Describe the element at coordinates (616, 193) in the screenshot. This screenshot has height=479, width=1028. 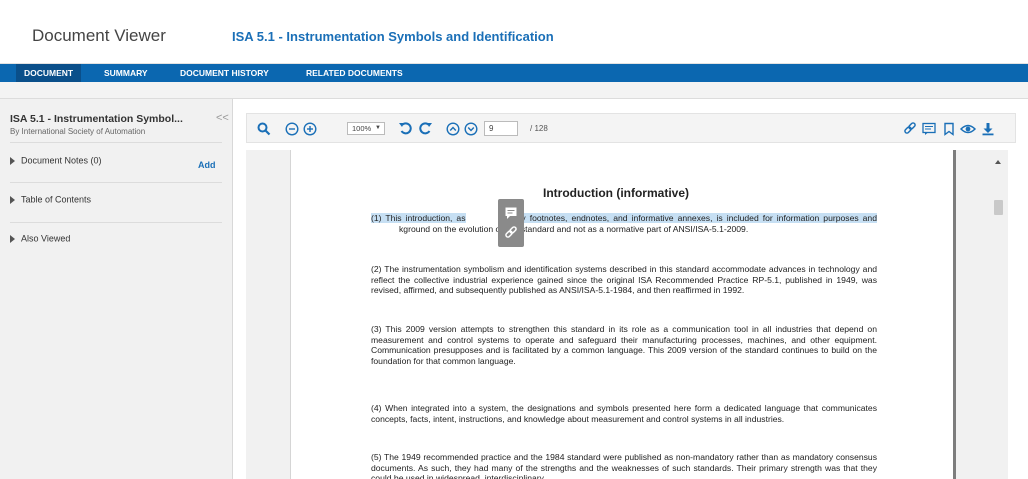
I see `page-heading: Introduction (informative)` at that location.